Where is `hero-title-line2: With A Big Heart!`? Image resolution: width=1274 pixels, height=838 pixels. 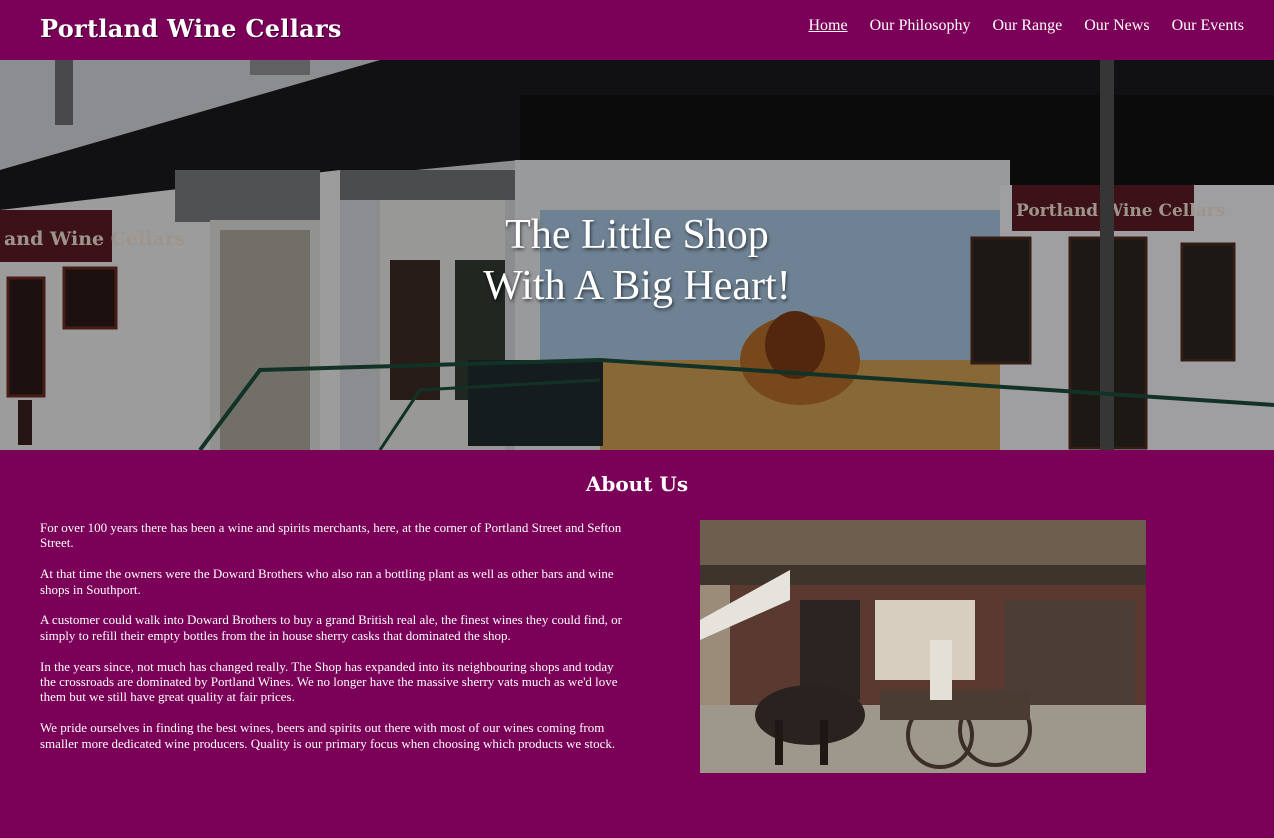 hero-title-line2: With A Big Heart! is located at coordinates (637, 286).